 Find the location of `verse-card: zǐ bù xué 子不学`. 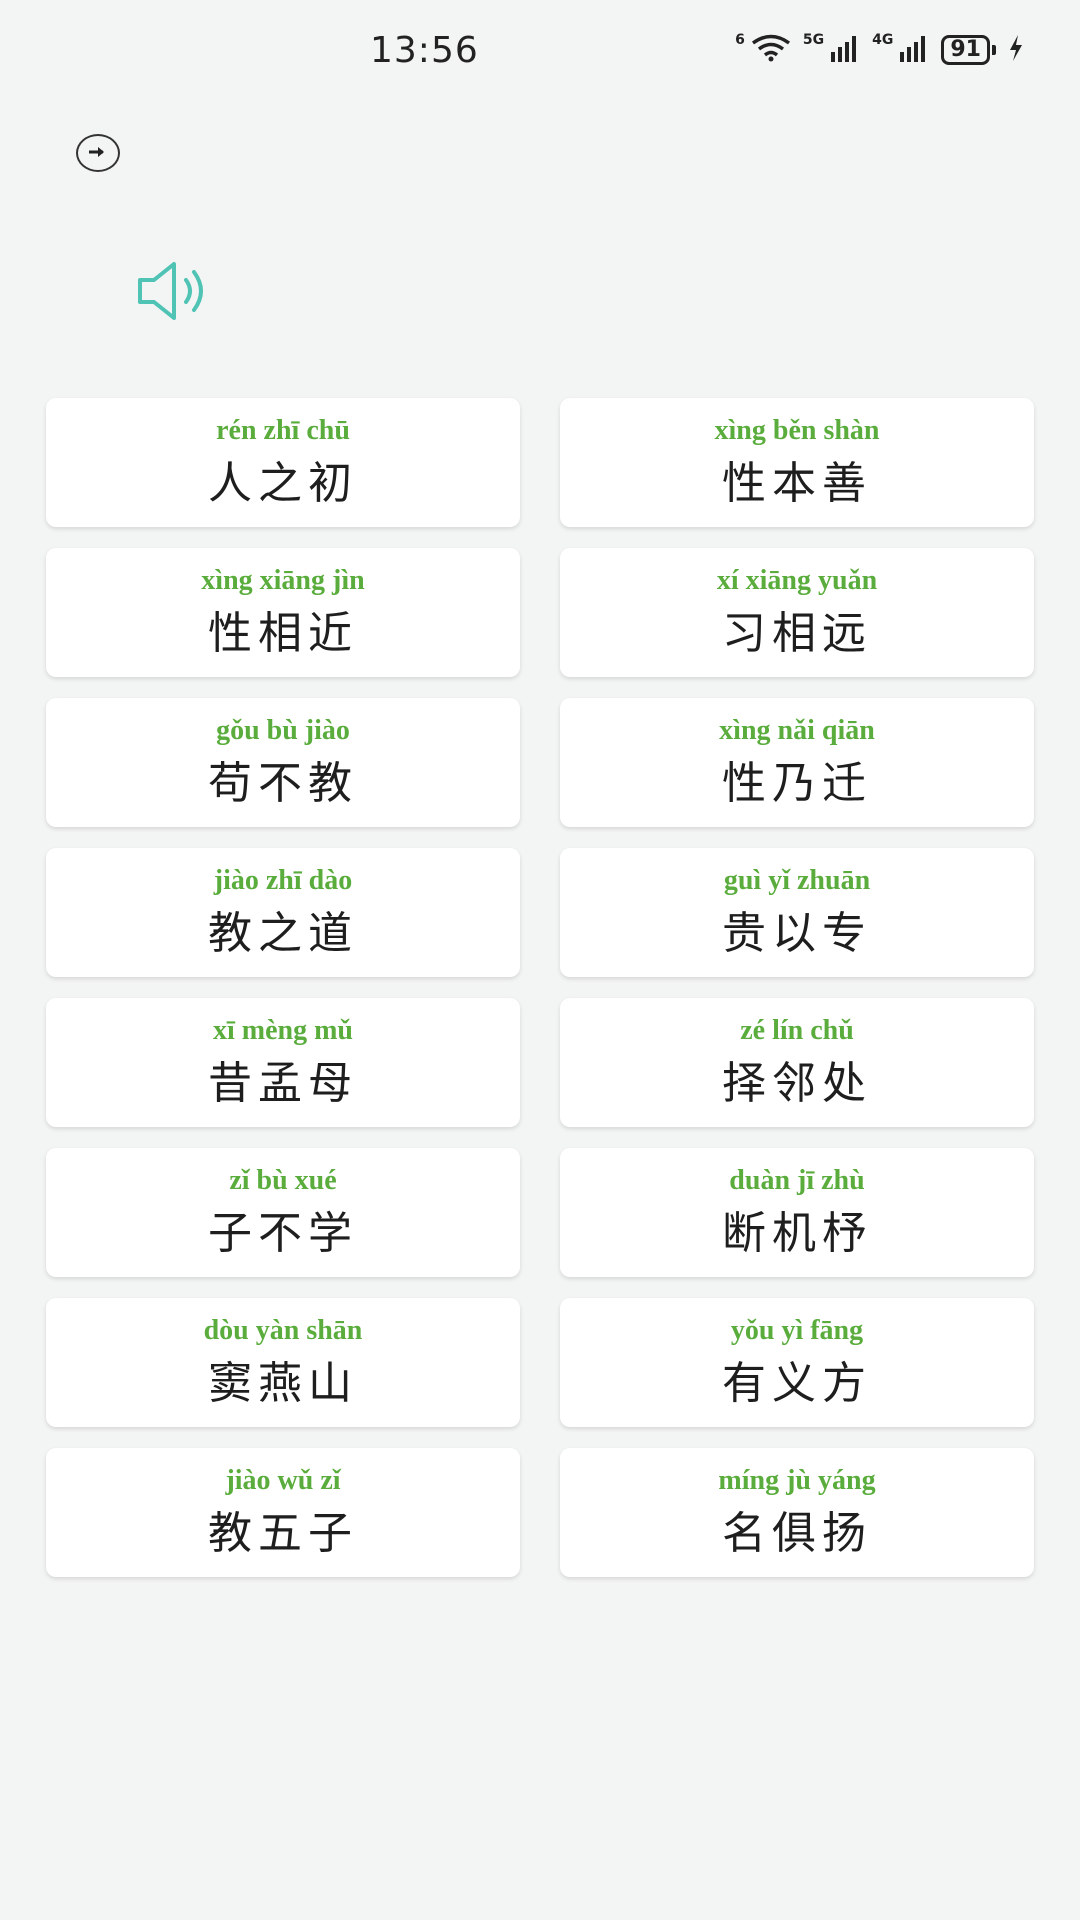

verse-card: zǐ bù xué 子不学 is located at coordinates (283, 1212).